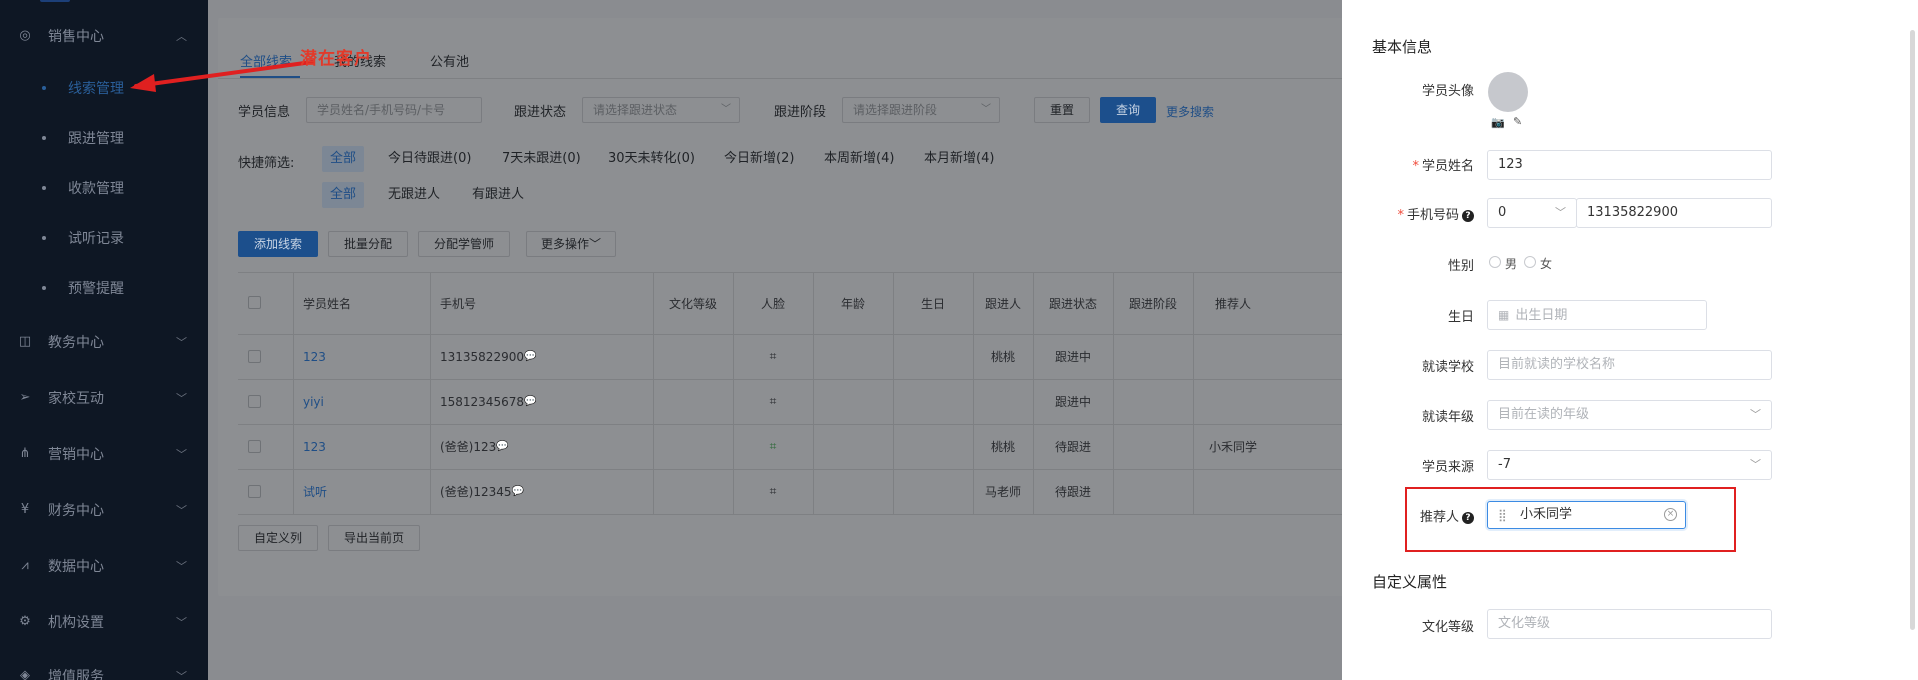 This screenshot has width=1918, height=680. Describe the element at coordinates (1504, 315) in the screenshot. I see `calendar-icon: ▦` at that location.